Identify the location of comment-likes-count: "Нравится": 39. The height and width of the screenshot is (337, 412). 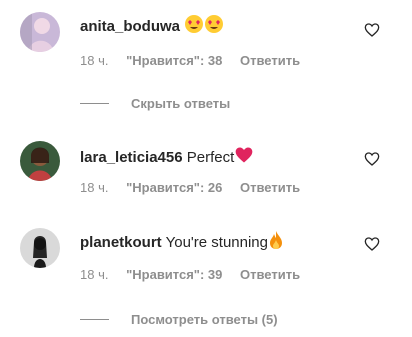
(174, 274).